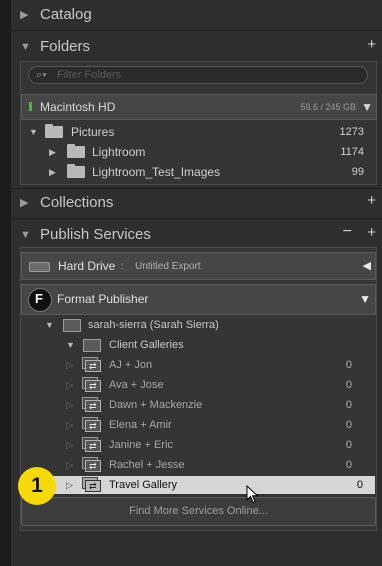  What do you see at coordinates (103, 299) in the screenshot?
I see `format-publisher-name: Format Publisher` at bounding box center [103, 299].